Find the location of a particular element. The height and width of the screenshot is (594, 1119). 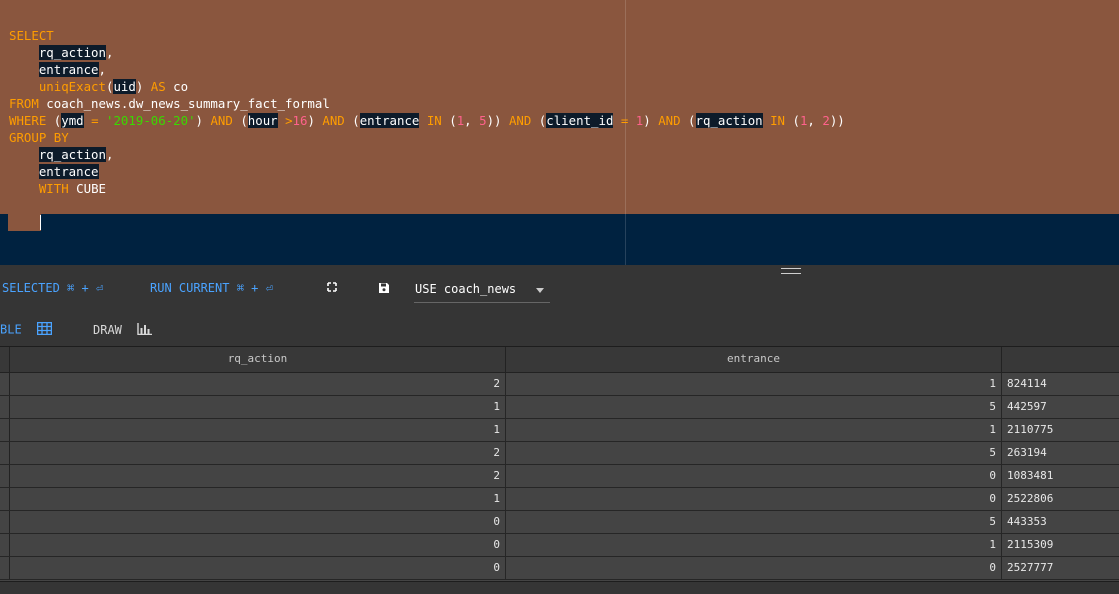

table-row: 2 1 824114 is located at coordinates (559, 384).